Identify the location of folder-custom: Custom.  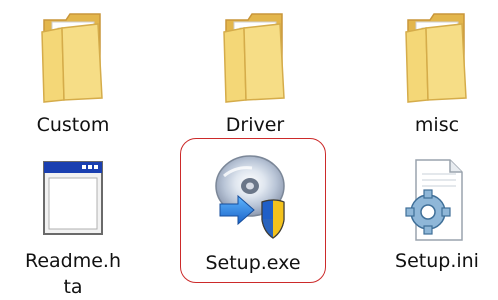
(73, 70).